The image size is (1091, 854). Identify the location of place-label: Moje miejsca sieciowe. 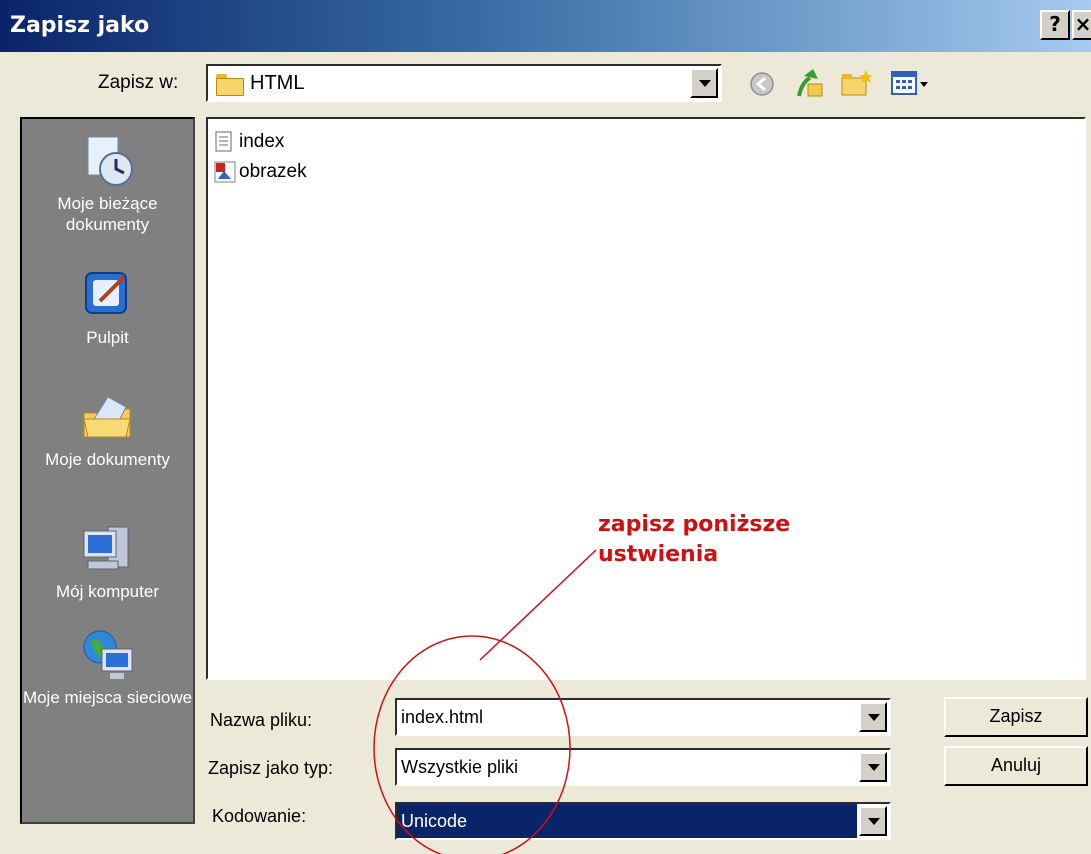
(107, 697).